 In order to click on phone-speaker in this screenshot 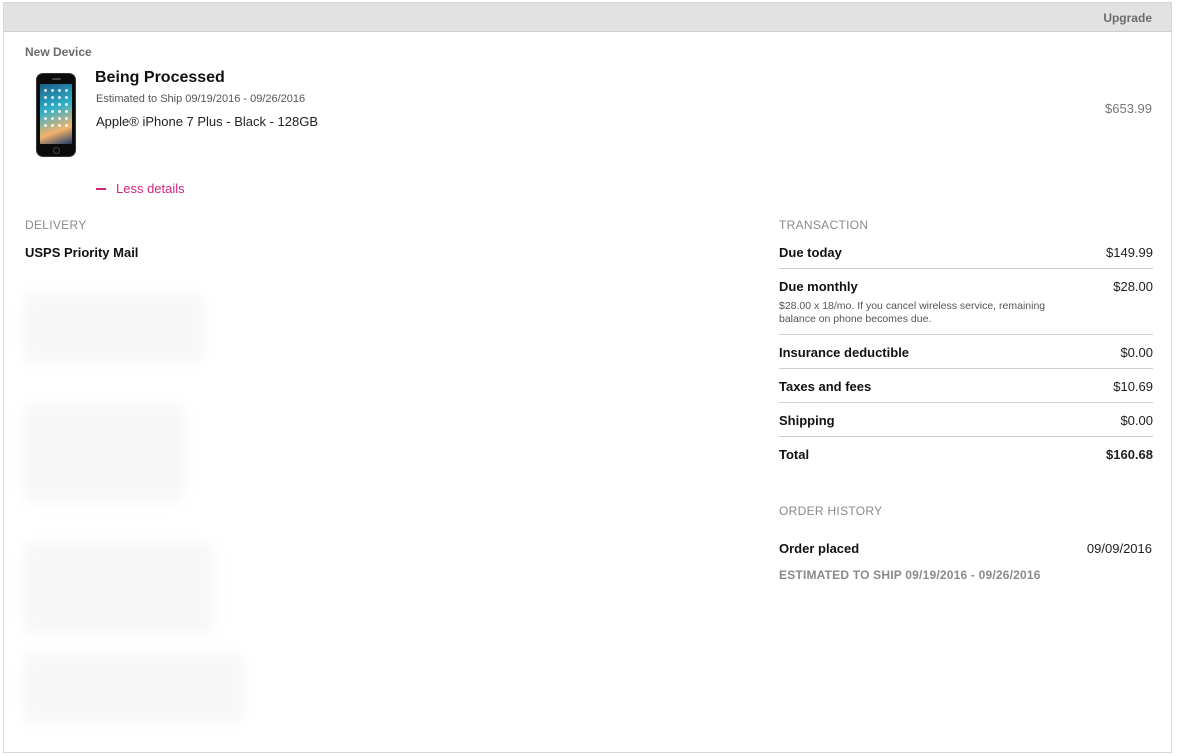, I will do `click(56, 79)`.